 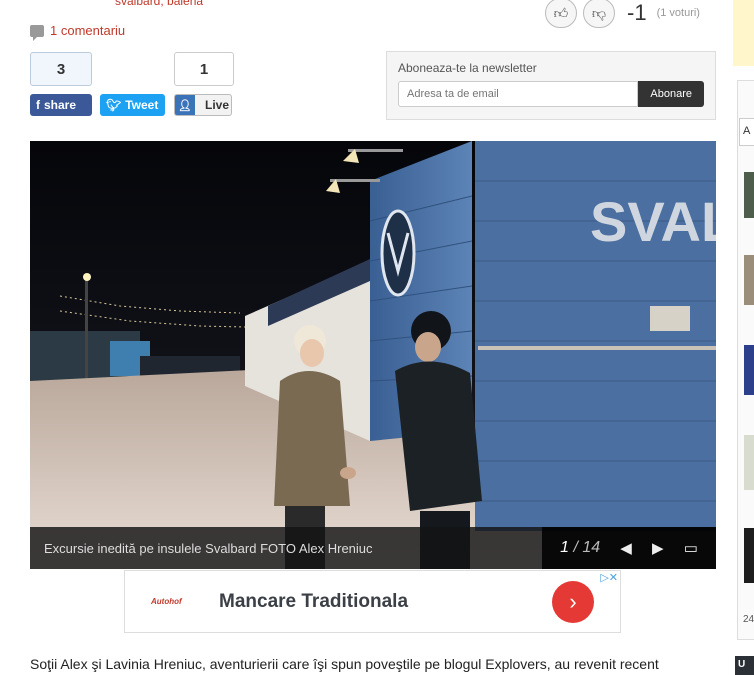 What do you see at coordinates (573, 601) in the screenshot?
I see `ad-chevron-right-icon: ›` at bounding box center [573, 601].